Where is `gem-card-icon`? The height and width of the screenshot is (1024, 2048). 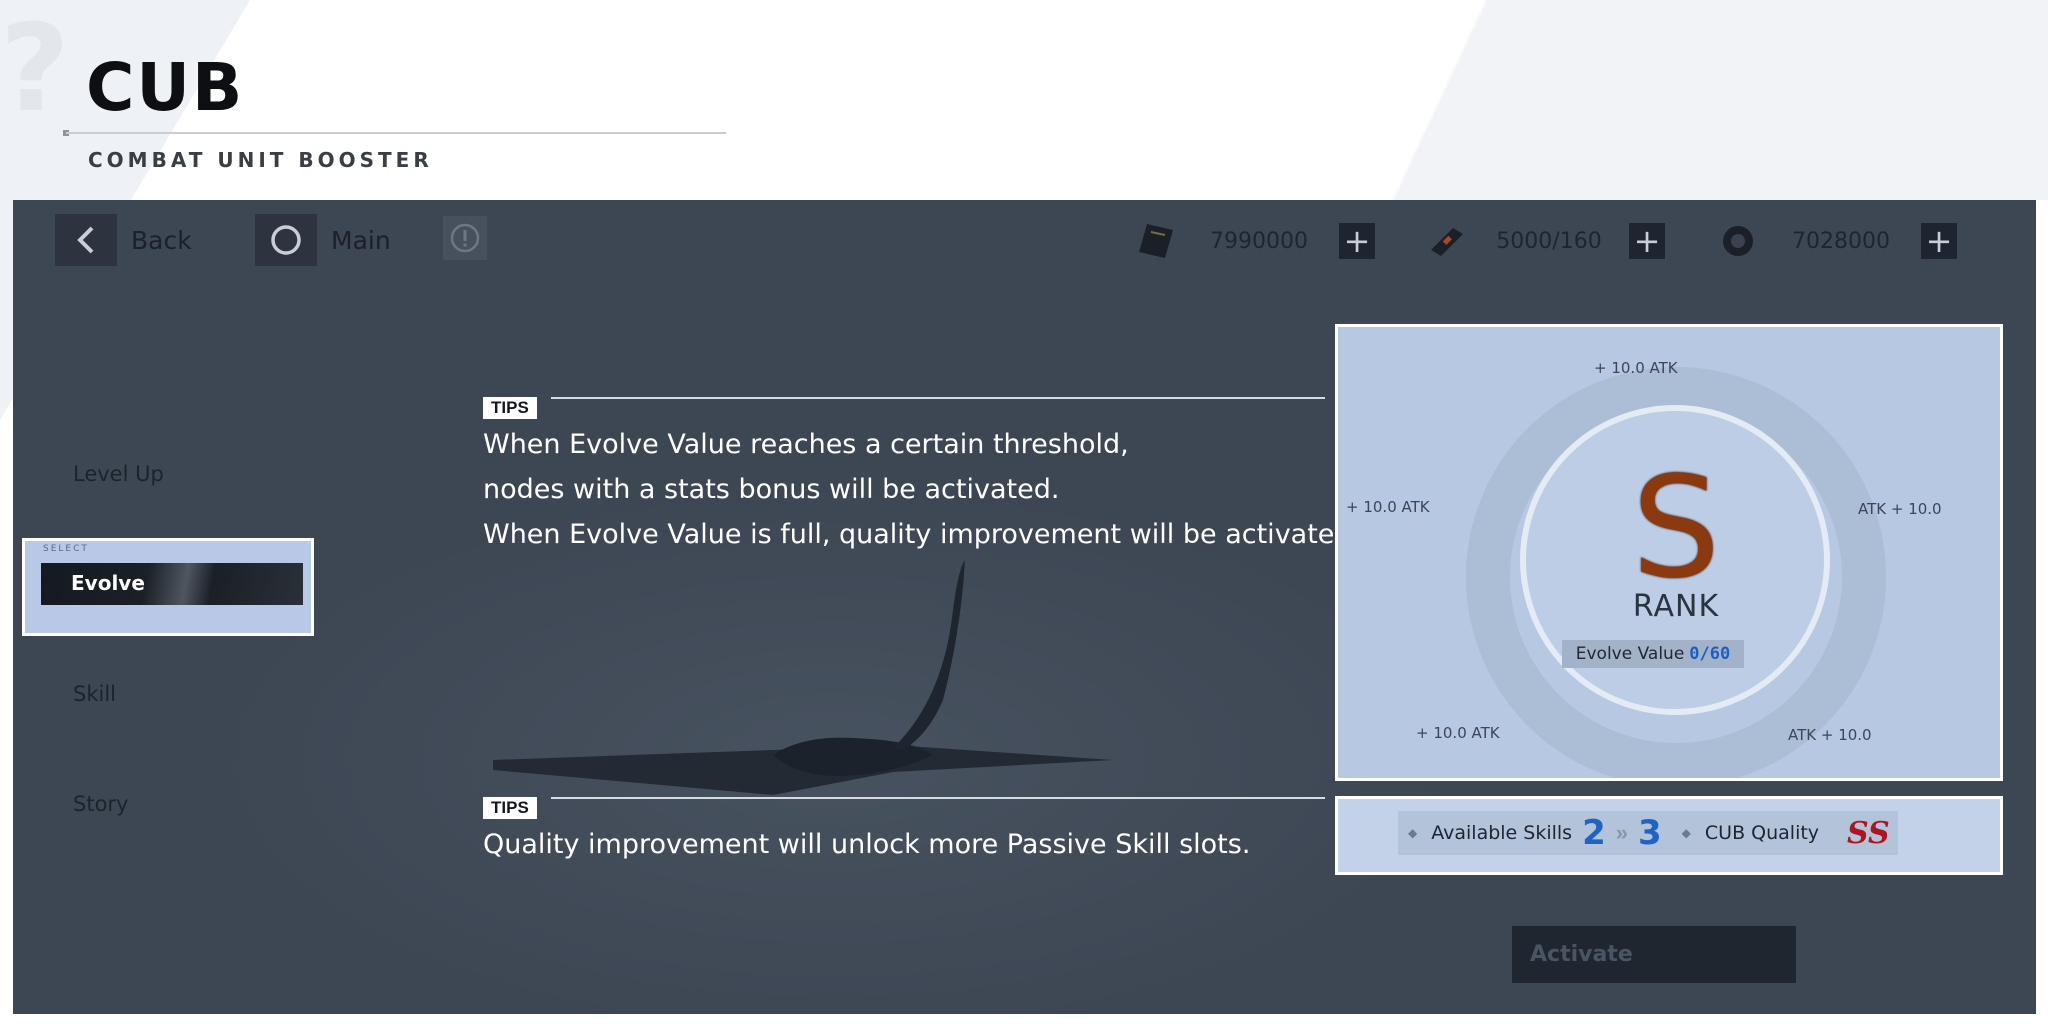 gem-card-icon is located at coordinates (1156, 241).